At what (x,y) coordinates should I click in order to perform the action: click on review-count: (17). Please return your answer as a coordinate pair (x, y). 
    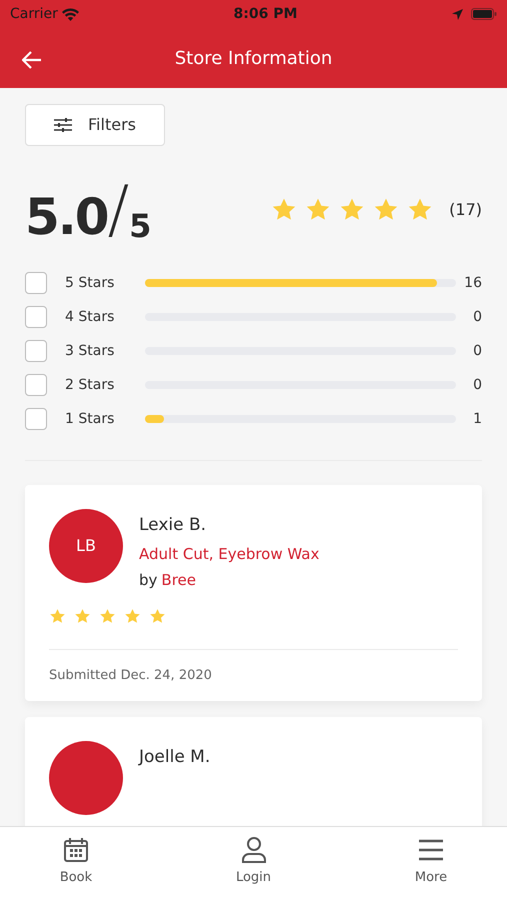
    Looking at the image, I should click on (465, 210).